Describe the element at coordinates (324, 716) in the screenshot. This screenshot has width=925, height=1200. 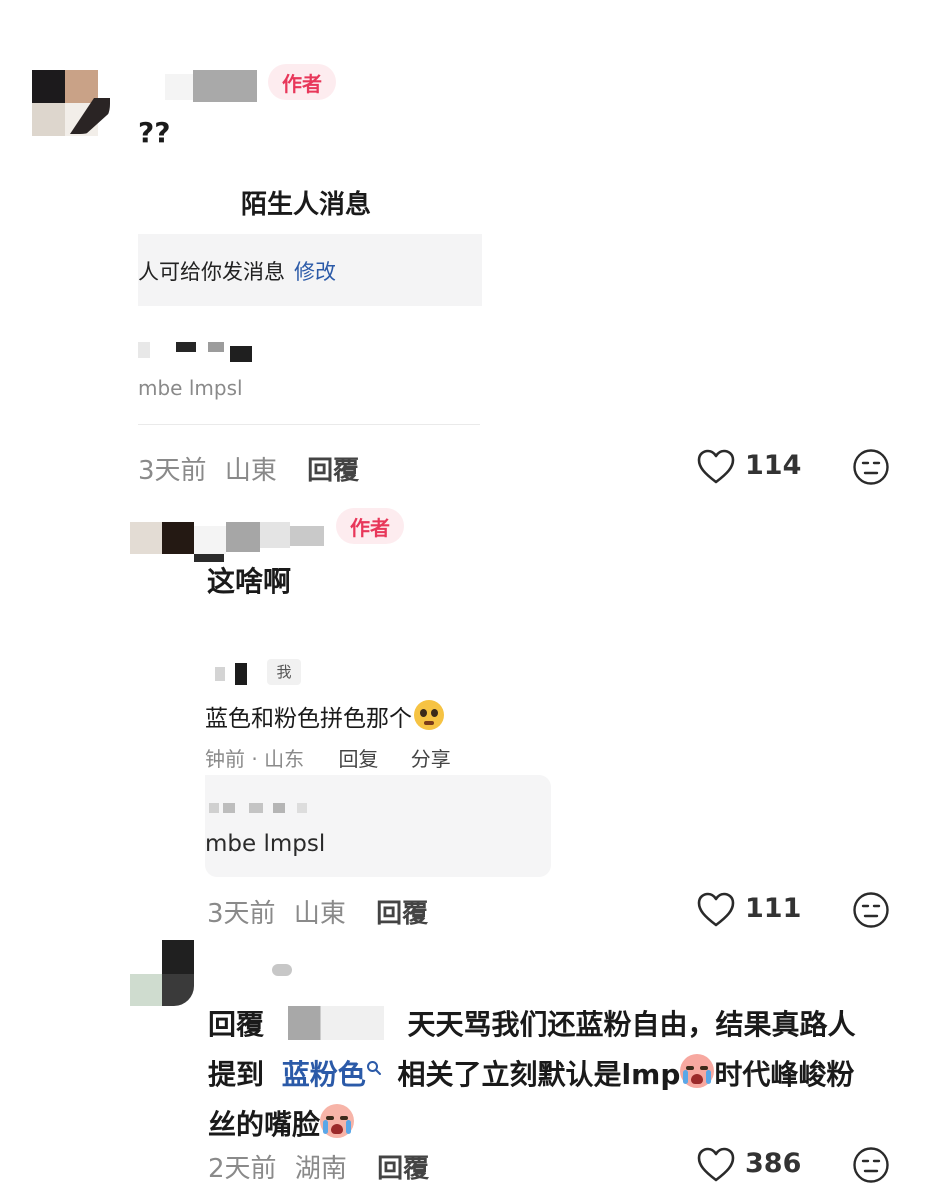
I see `quote-text: 蓝色和粉色拼色那个` at that location.